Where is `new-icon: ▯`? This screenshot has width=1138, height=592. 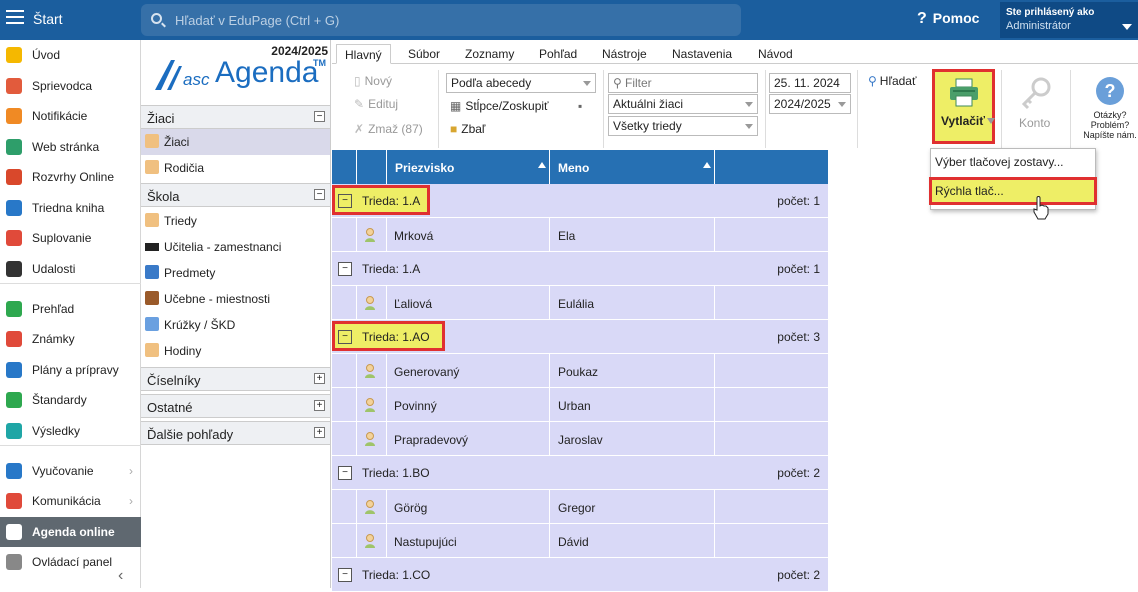 new-icon: ▯ is located at coordinates (357, 81).